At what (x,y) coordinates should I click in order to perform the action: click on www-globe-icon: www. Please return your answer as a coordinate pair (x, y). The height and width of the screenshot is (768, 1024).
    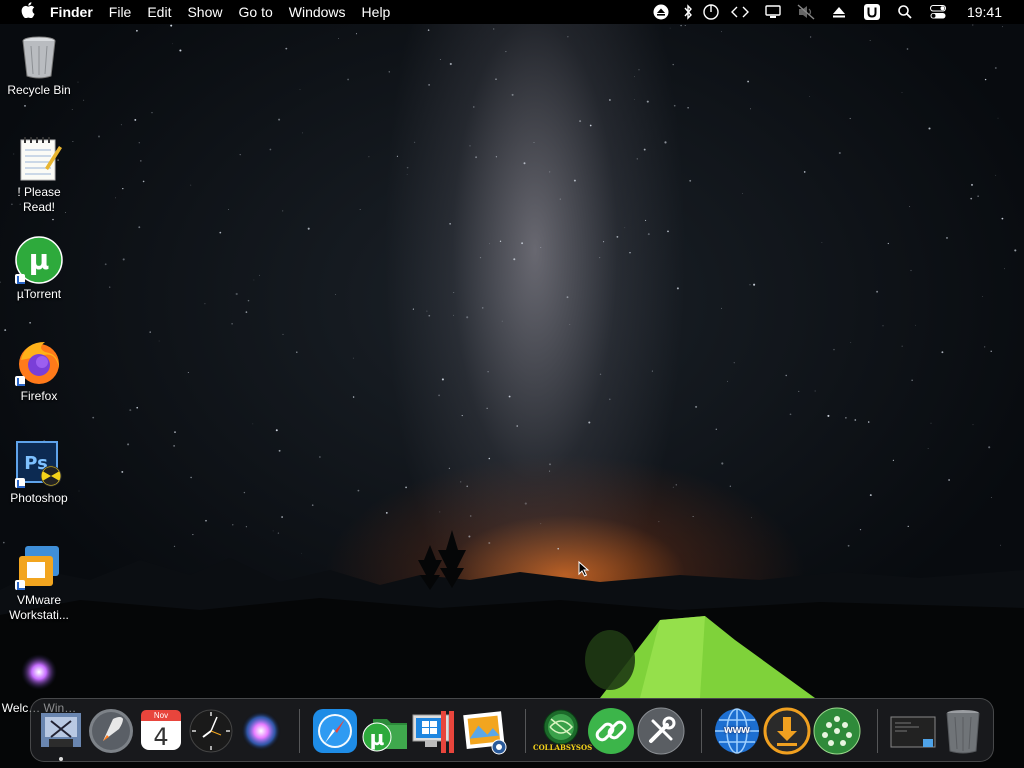
    Looking at the image, I should click on (737, 731).